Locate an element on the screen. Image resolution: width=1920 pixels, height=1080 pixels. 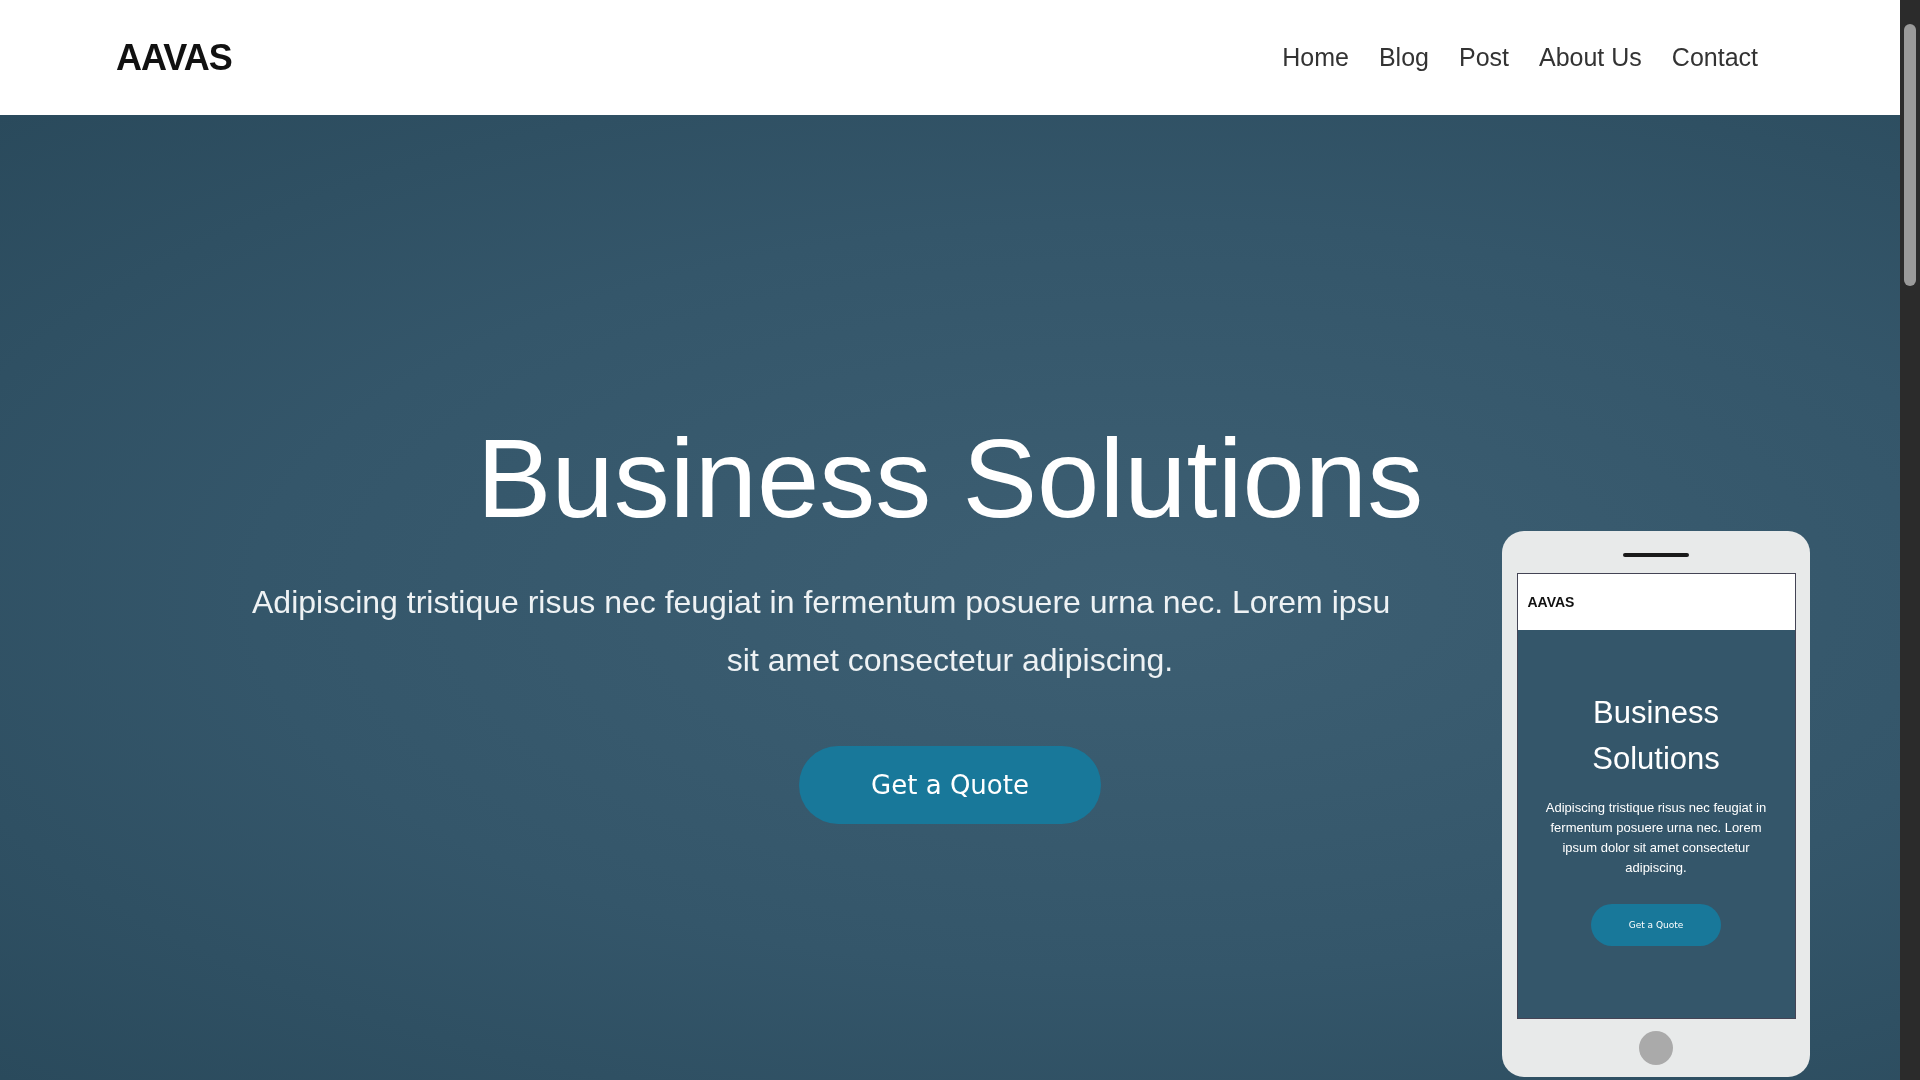
phone-home-button-icon is located at coordinates (1656, 1048).